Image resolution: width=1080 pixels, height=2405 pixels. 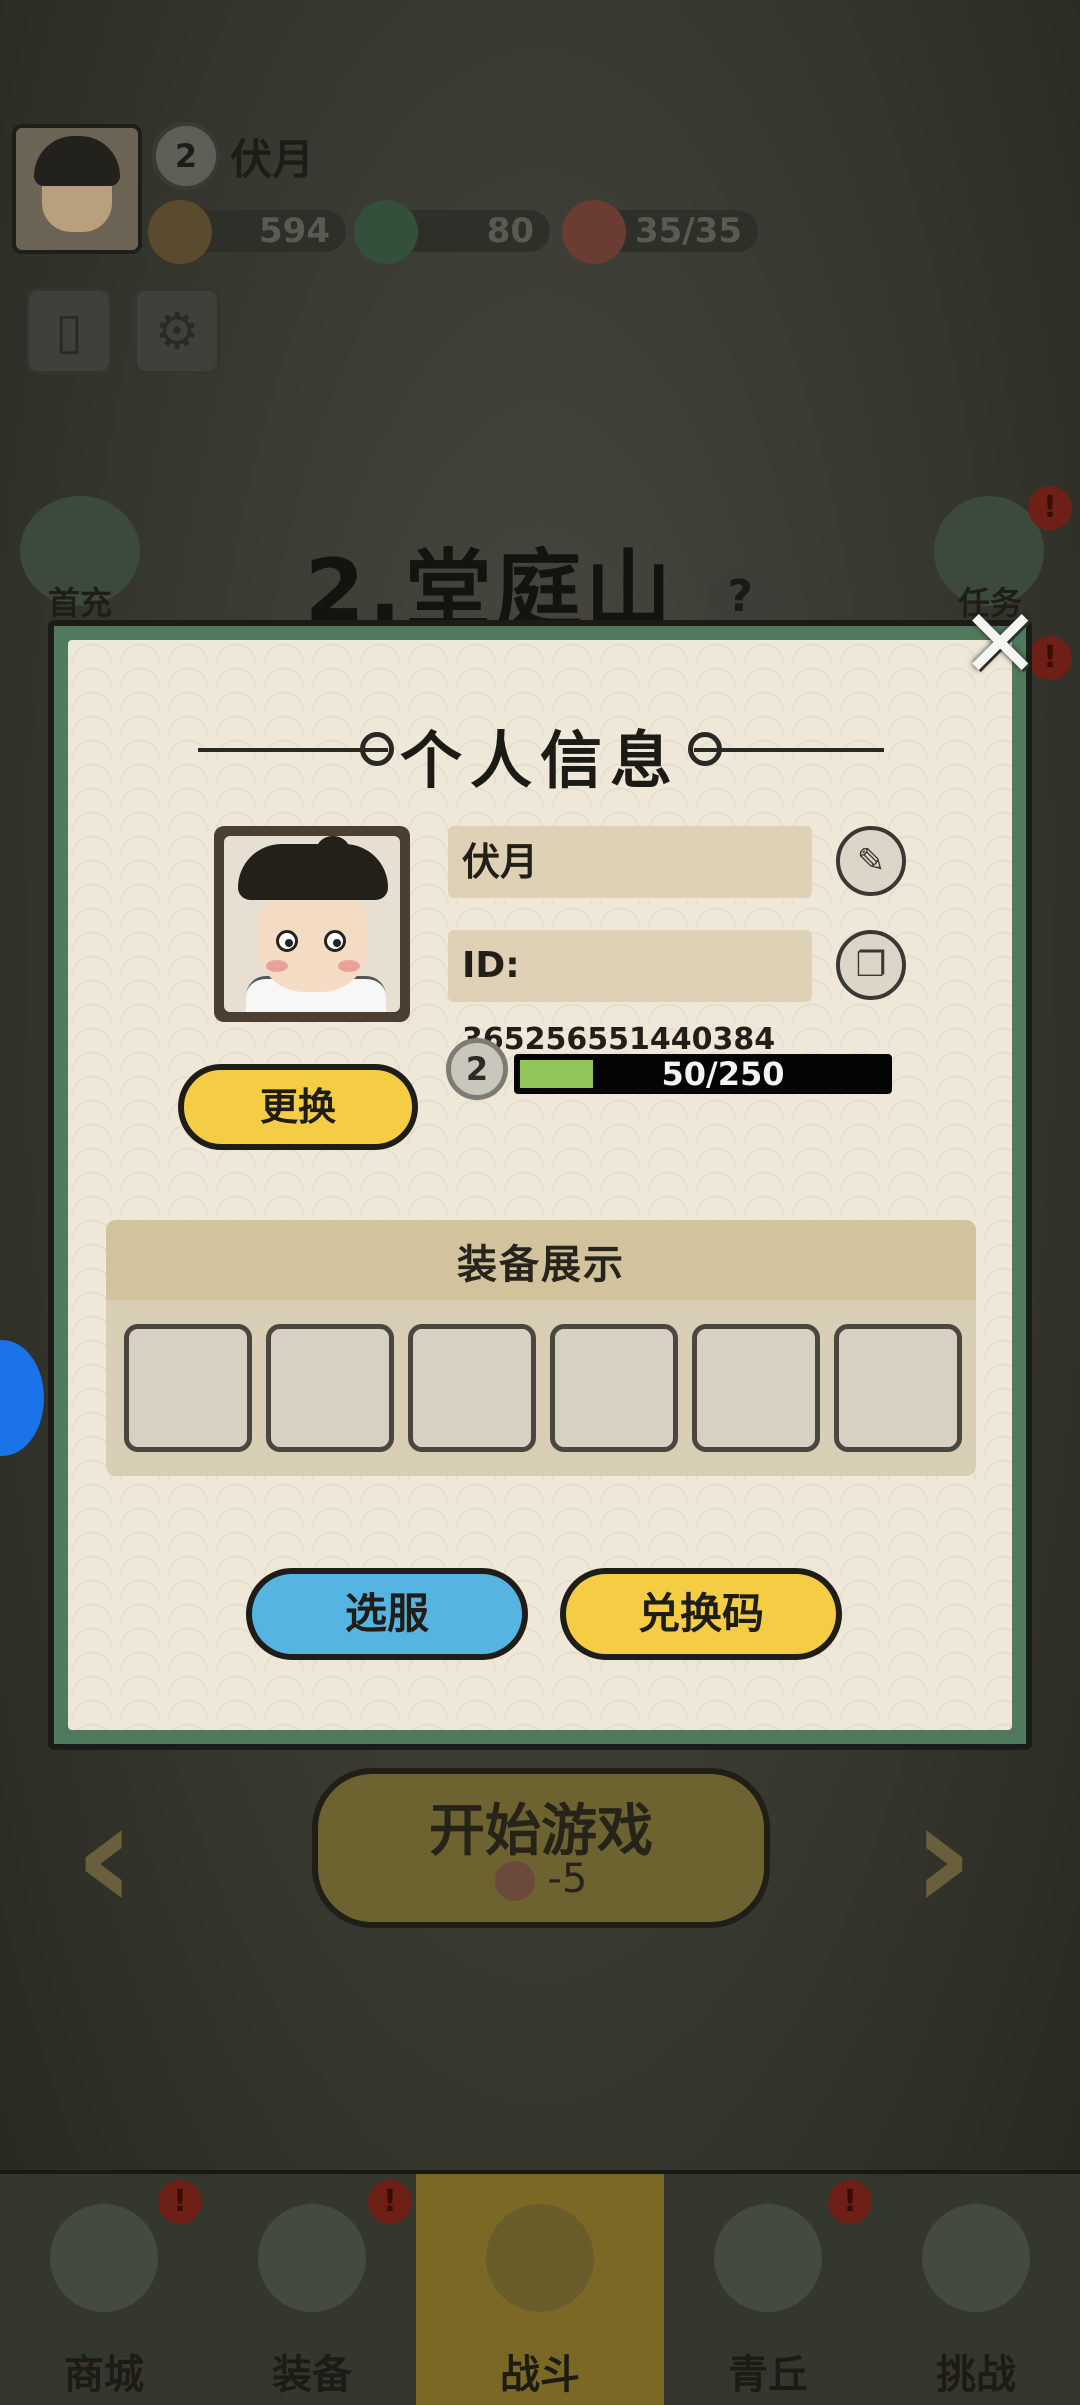 I want to click on player-name: 伏月, so click(x=272, y=159).